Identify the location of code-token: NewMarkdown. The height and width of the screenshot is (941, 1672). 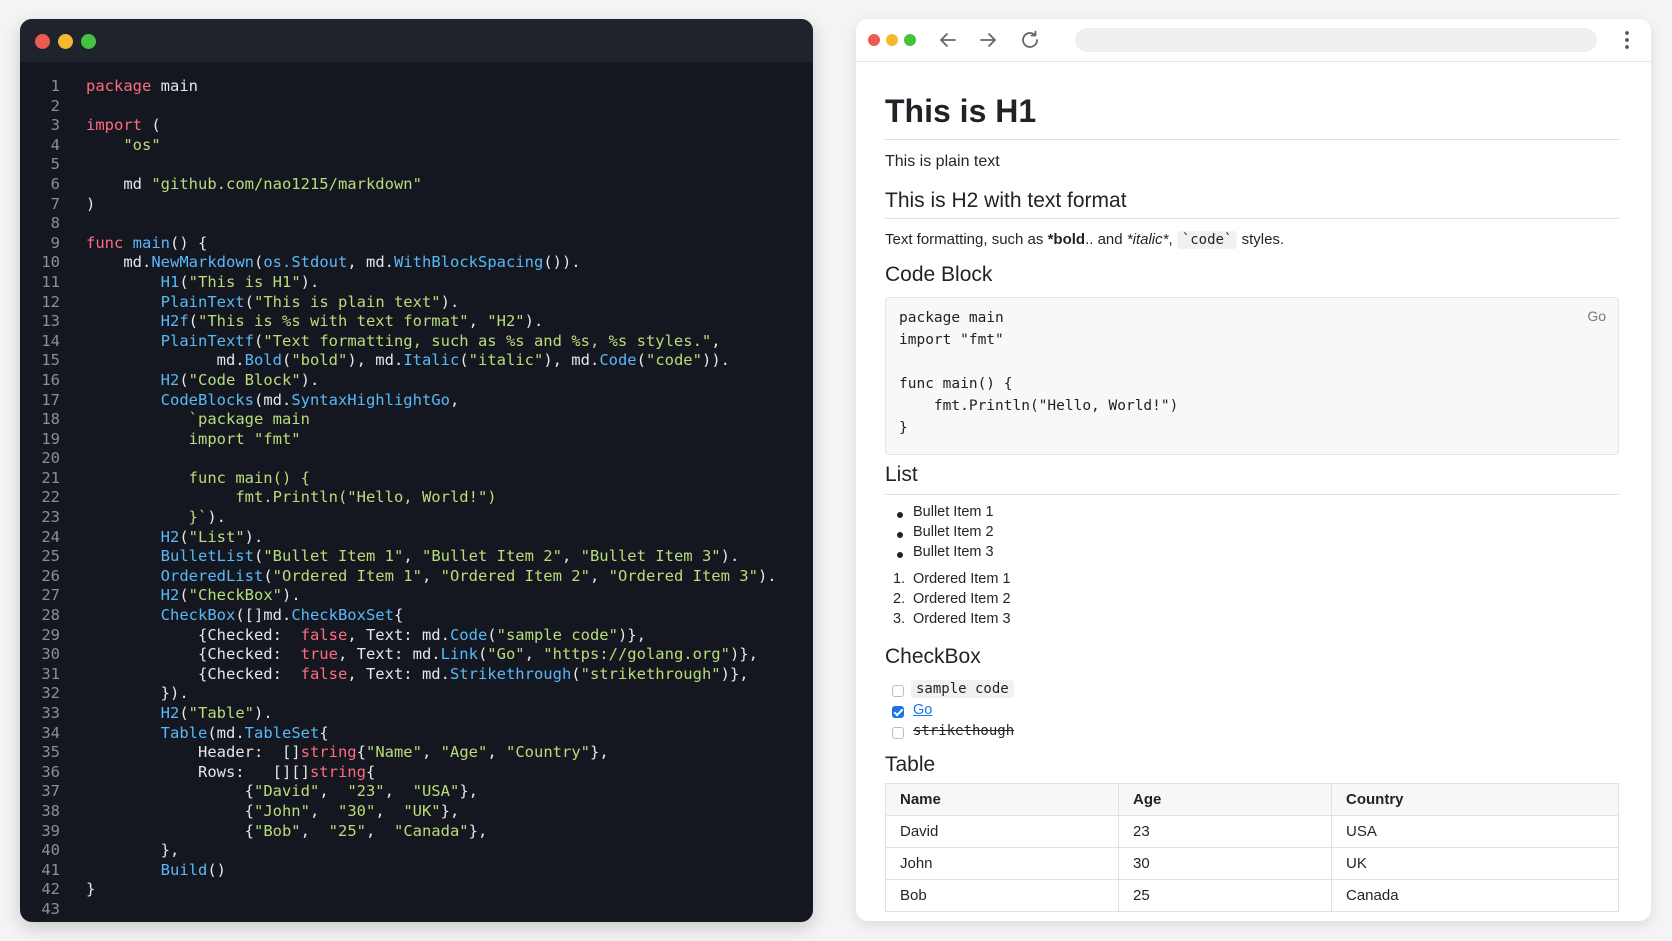
(202, 262).